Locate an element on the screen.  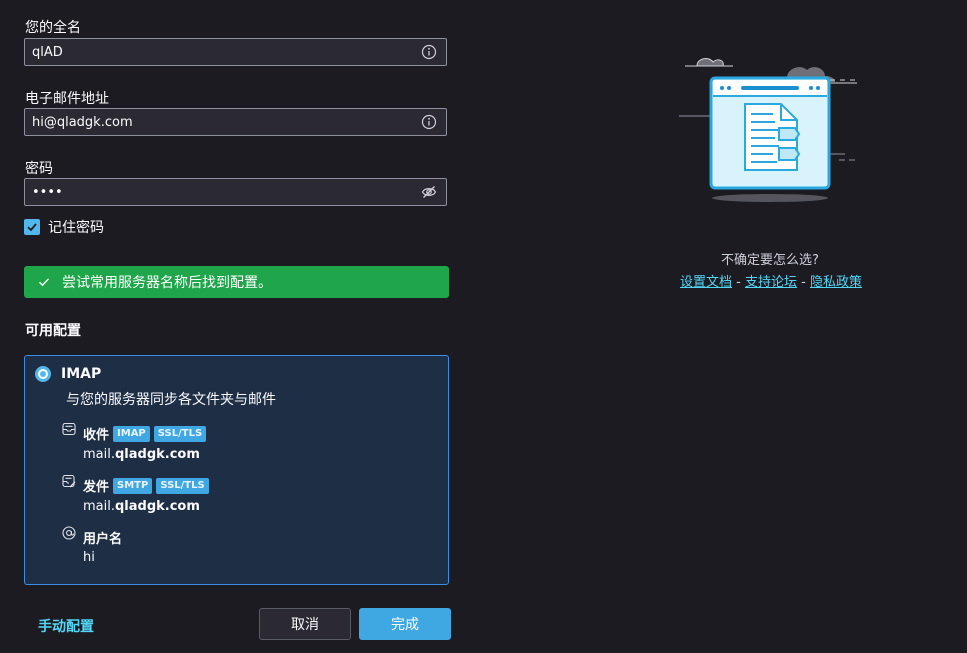
privacy-policy-link: 隐私政策 is located at coordinates (836, 282).